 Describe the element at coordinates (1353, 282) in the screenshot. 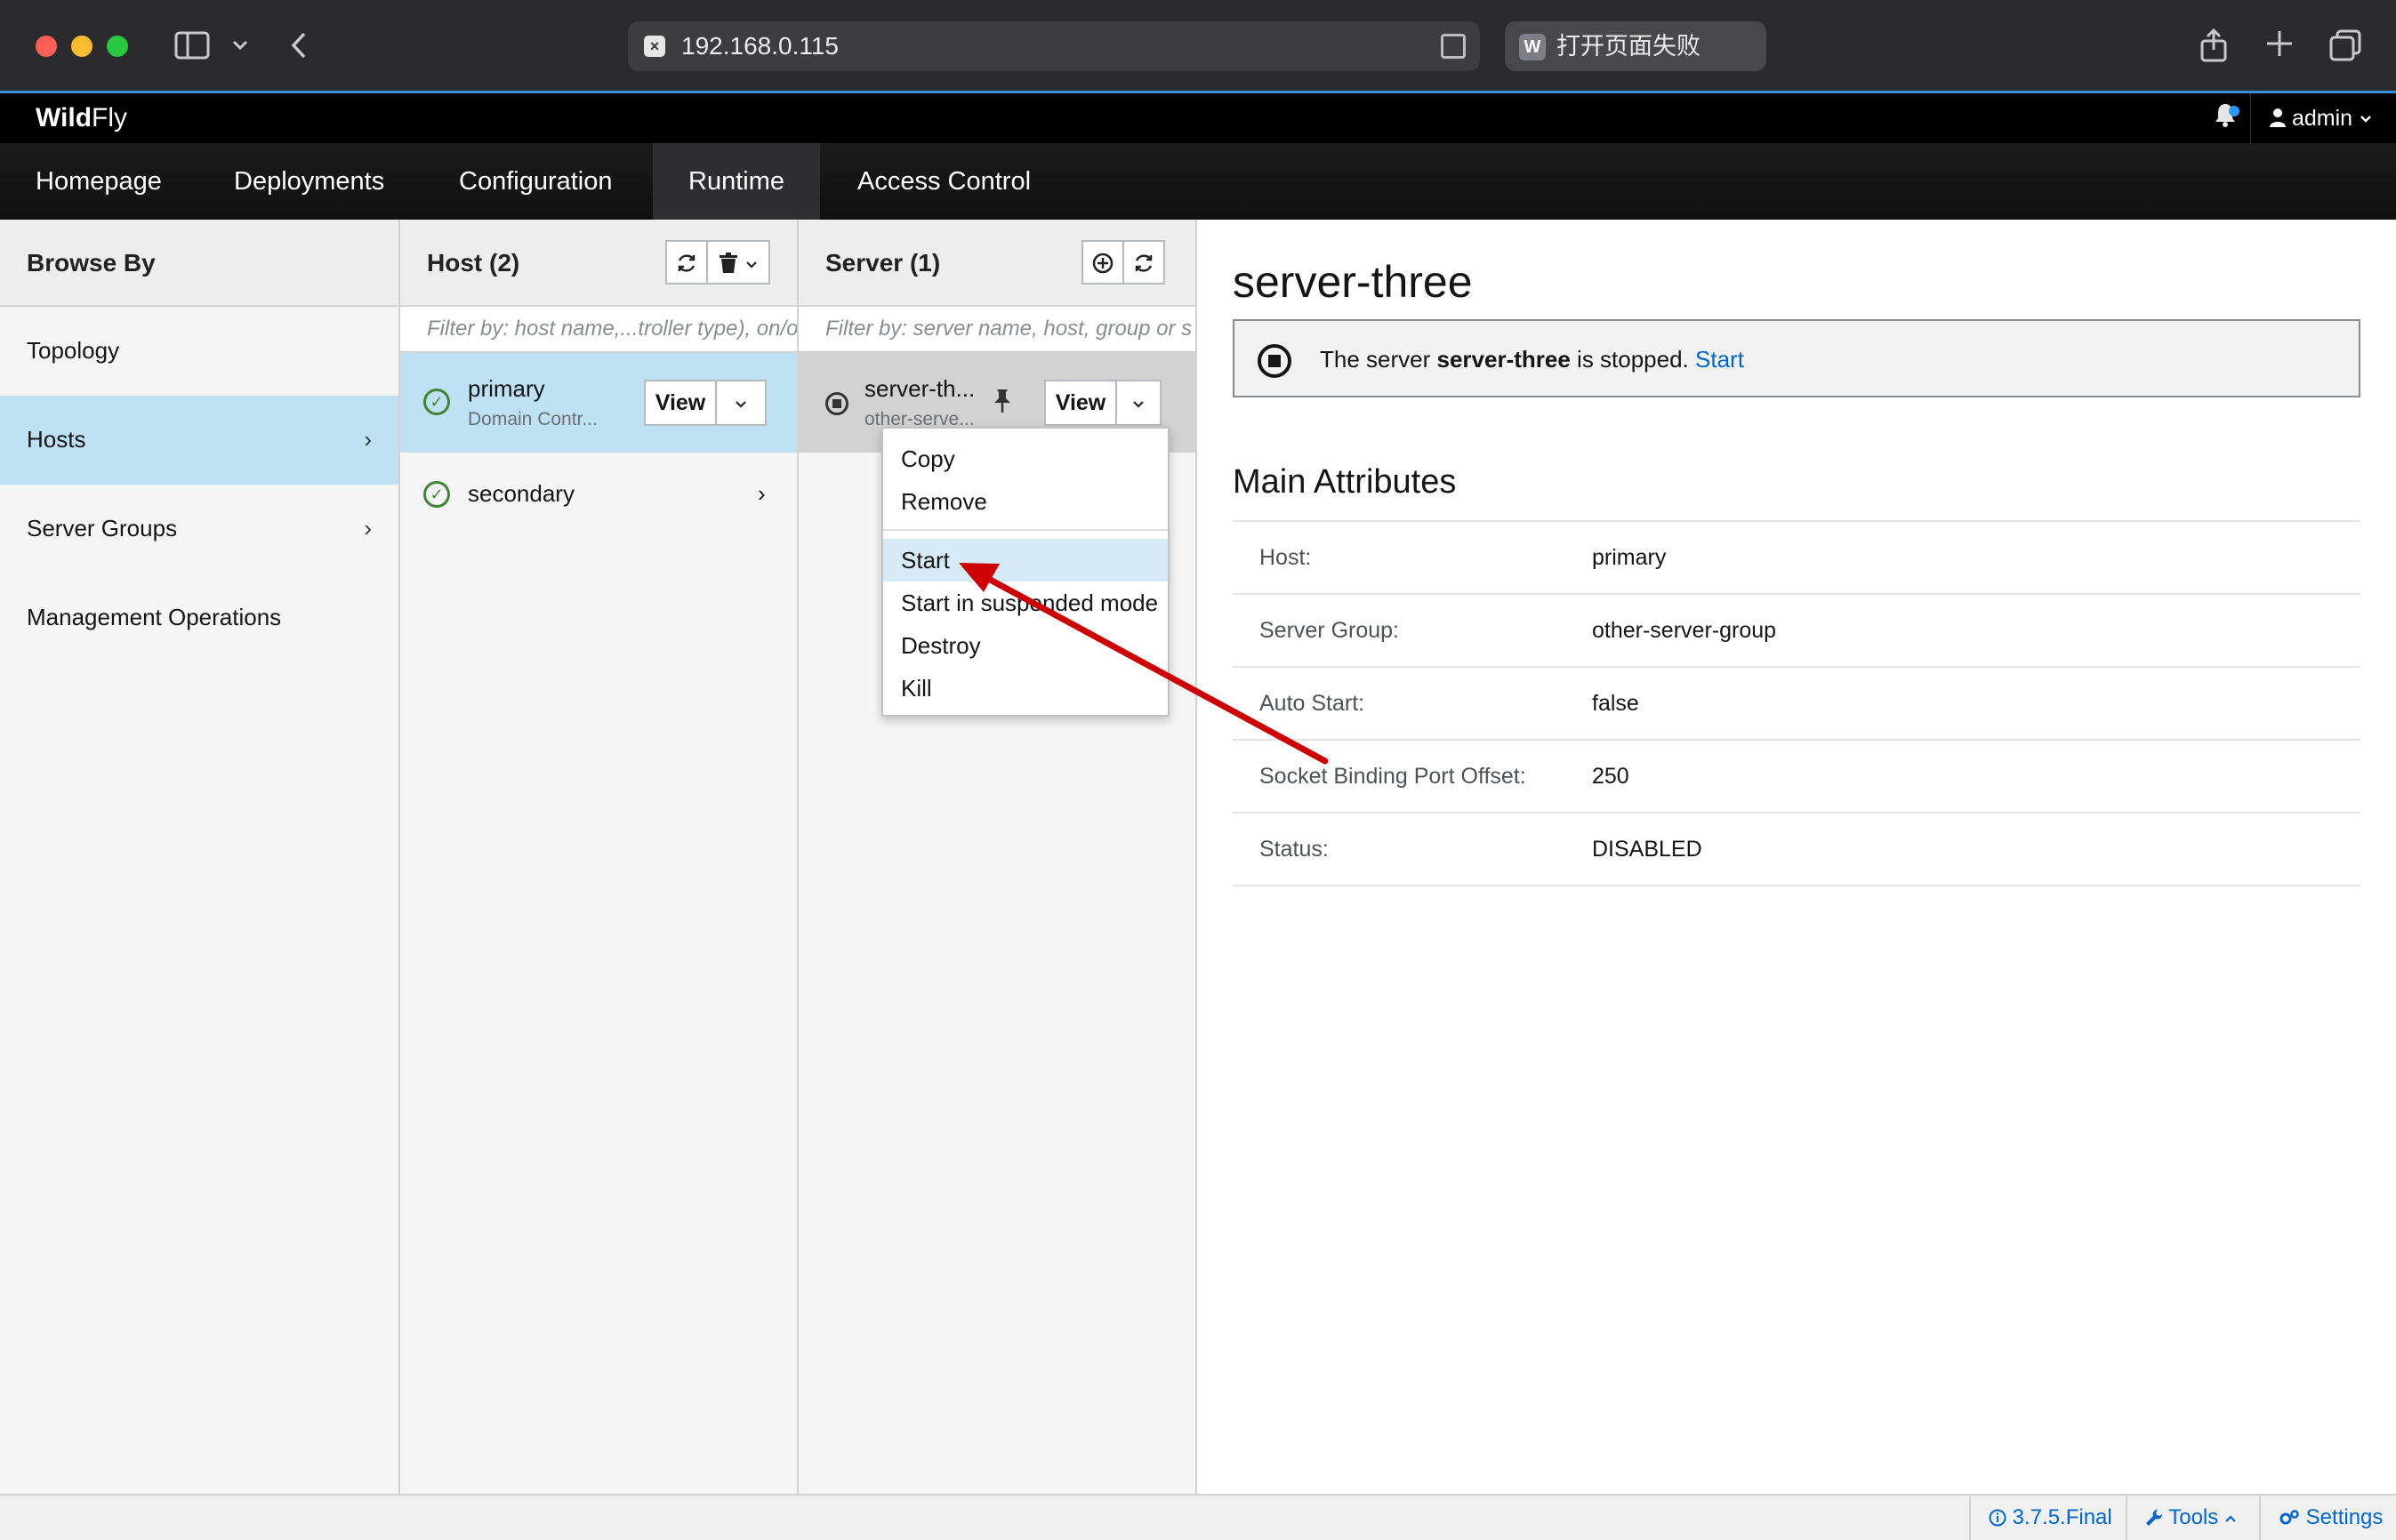

I see `detail-title: server-three` at that location.